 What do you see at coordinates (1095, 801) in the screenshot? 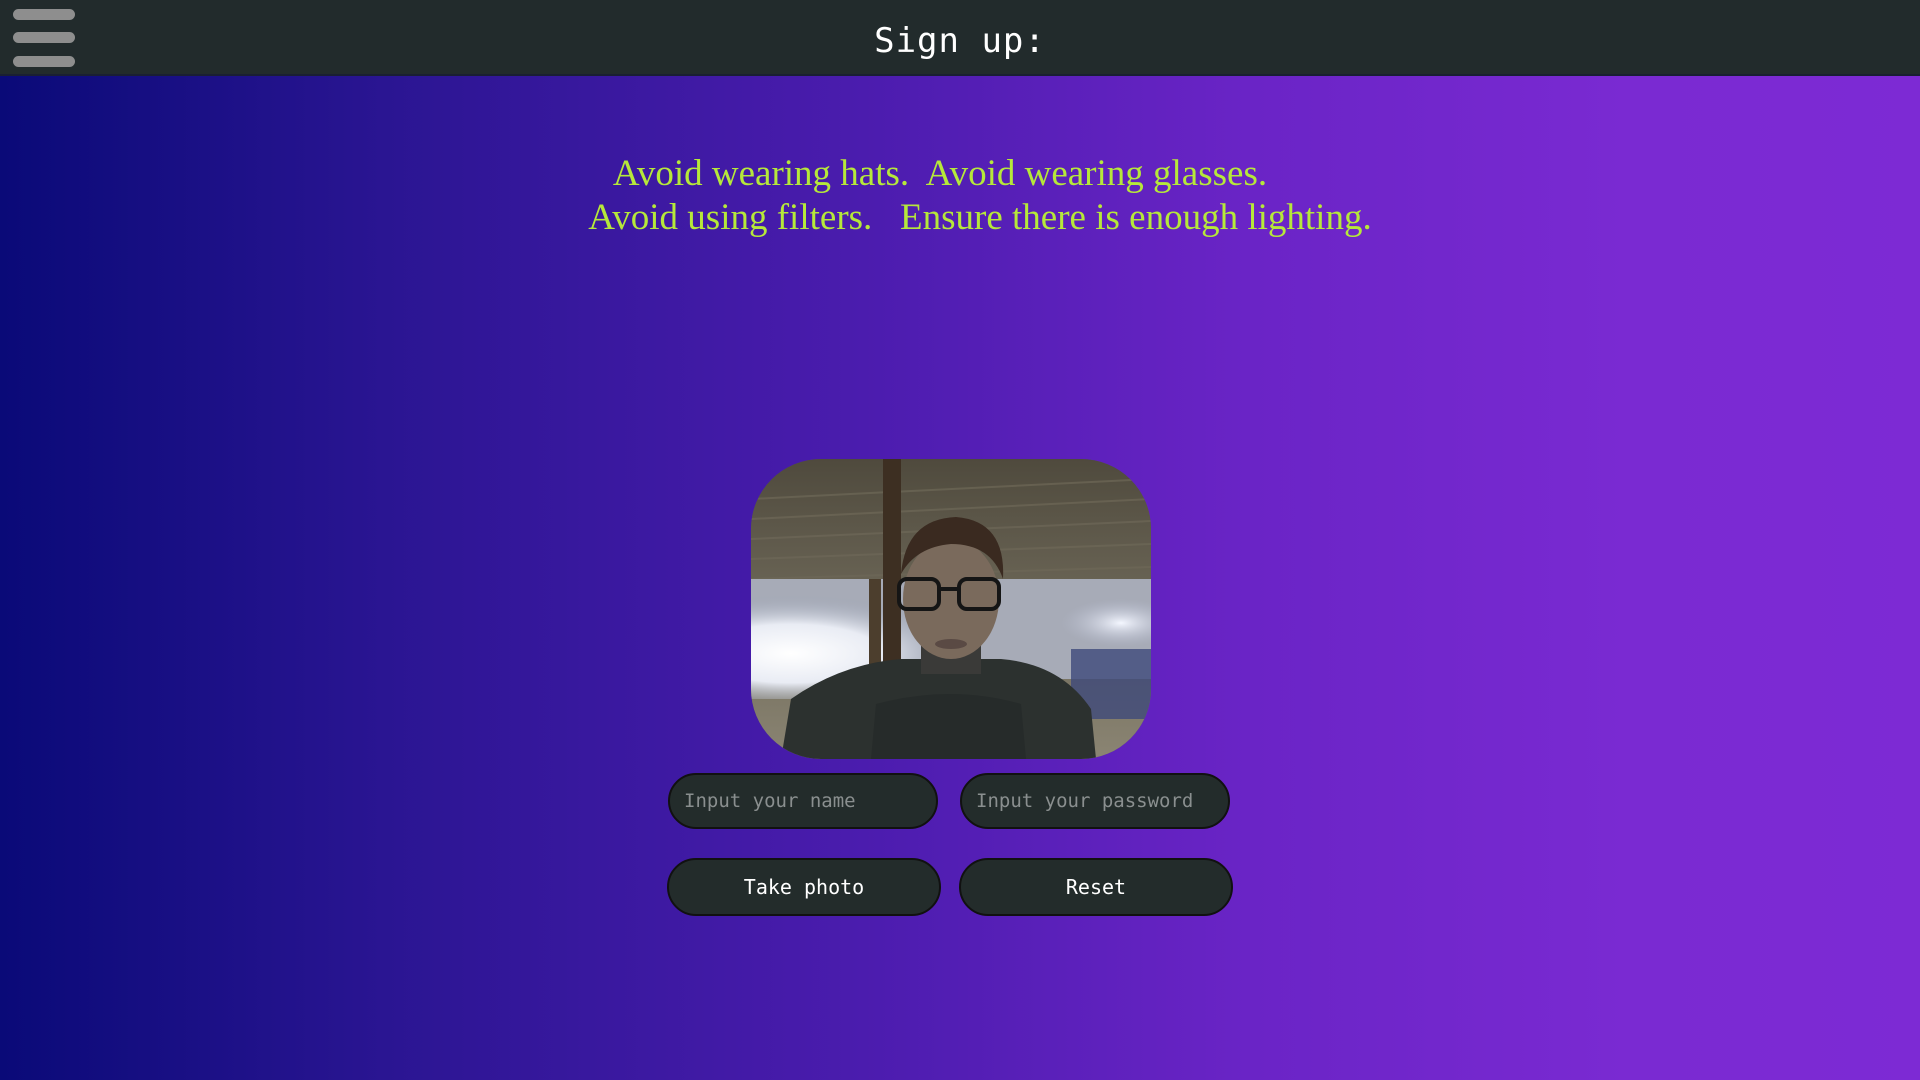
I see `password-input` at bounding box center [1095, 801].